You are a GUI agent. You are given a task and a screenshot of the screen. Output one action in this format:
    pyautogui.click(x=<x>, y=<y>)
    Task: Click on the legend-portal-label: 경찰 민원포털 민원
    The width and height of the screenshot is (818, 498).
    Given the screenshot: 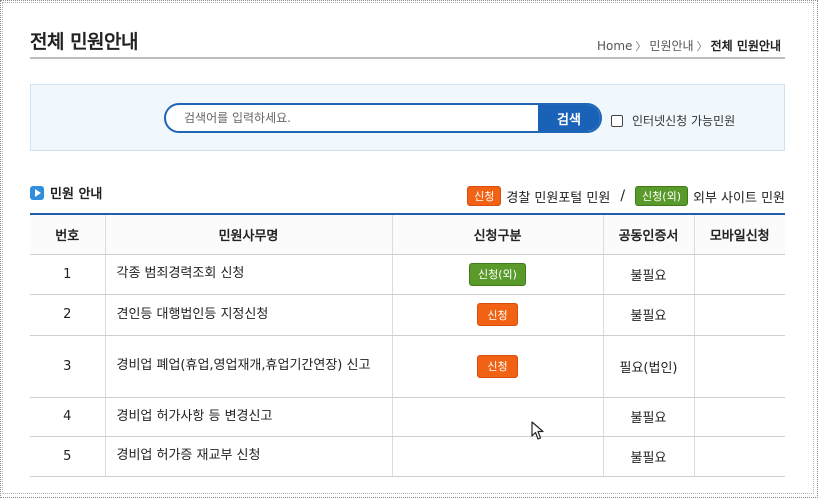 What is the action you would take?
    pyautogui.click(x=558, y=198)
    